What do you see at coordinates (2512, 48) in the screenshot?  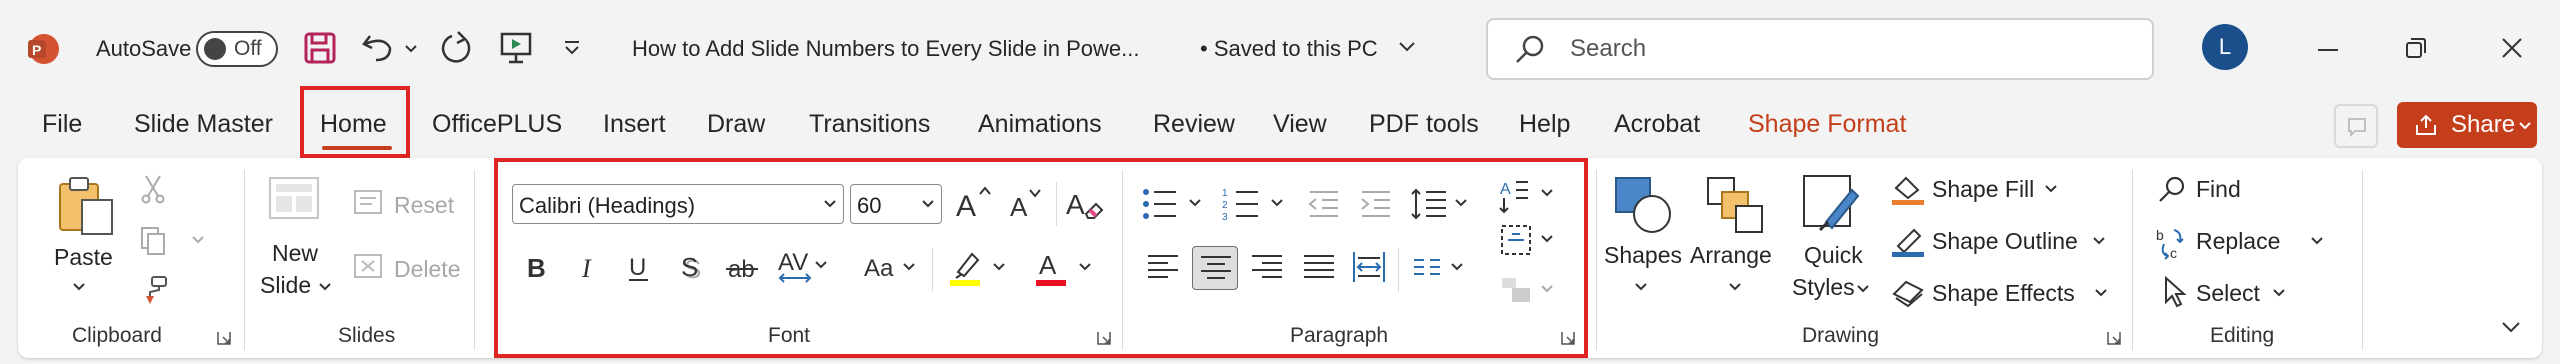 I see `close-icon` at bounding box center [2512, 48].